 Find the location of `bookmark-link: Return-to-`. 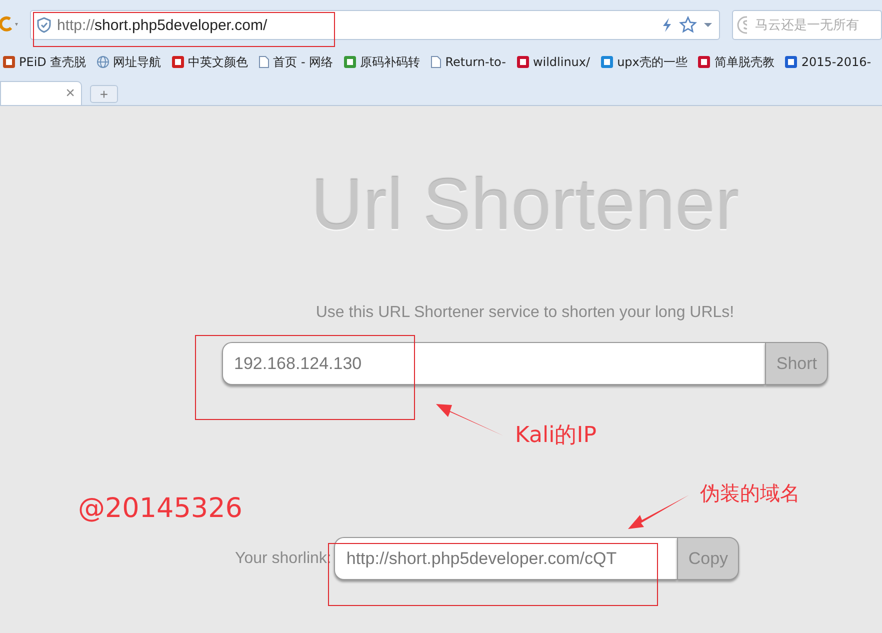

bookmark-link: Return-to- is located at coordinates (468, 62).